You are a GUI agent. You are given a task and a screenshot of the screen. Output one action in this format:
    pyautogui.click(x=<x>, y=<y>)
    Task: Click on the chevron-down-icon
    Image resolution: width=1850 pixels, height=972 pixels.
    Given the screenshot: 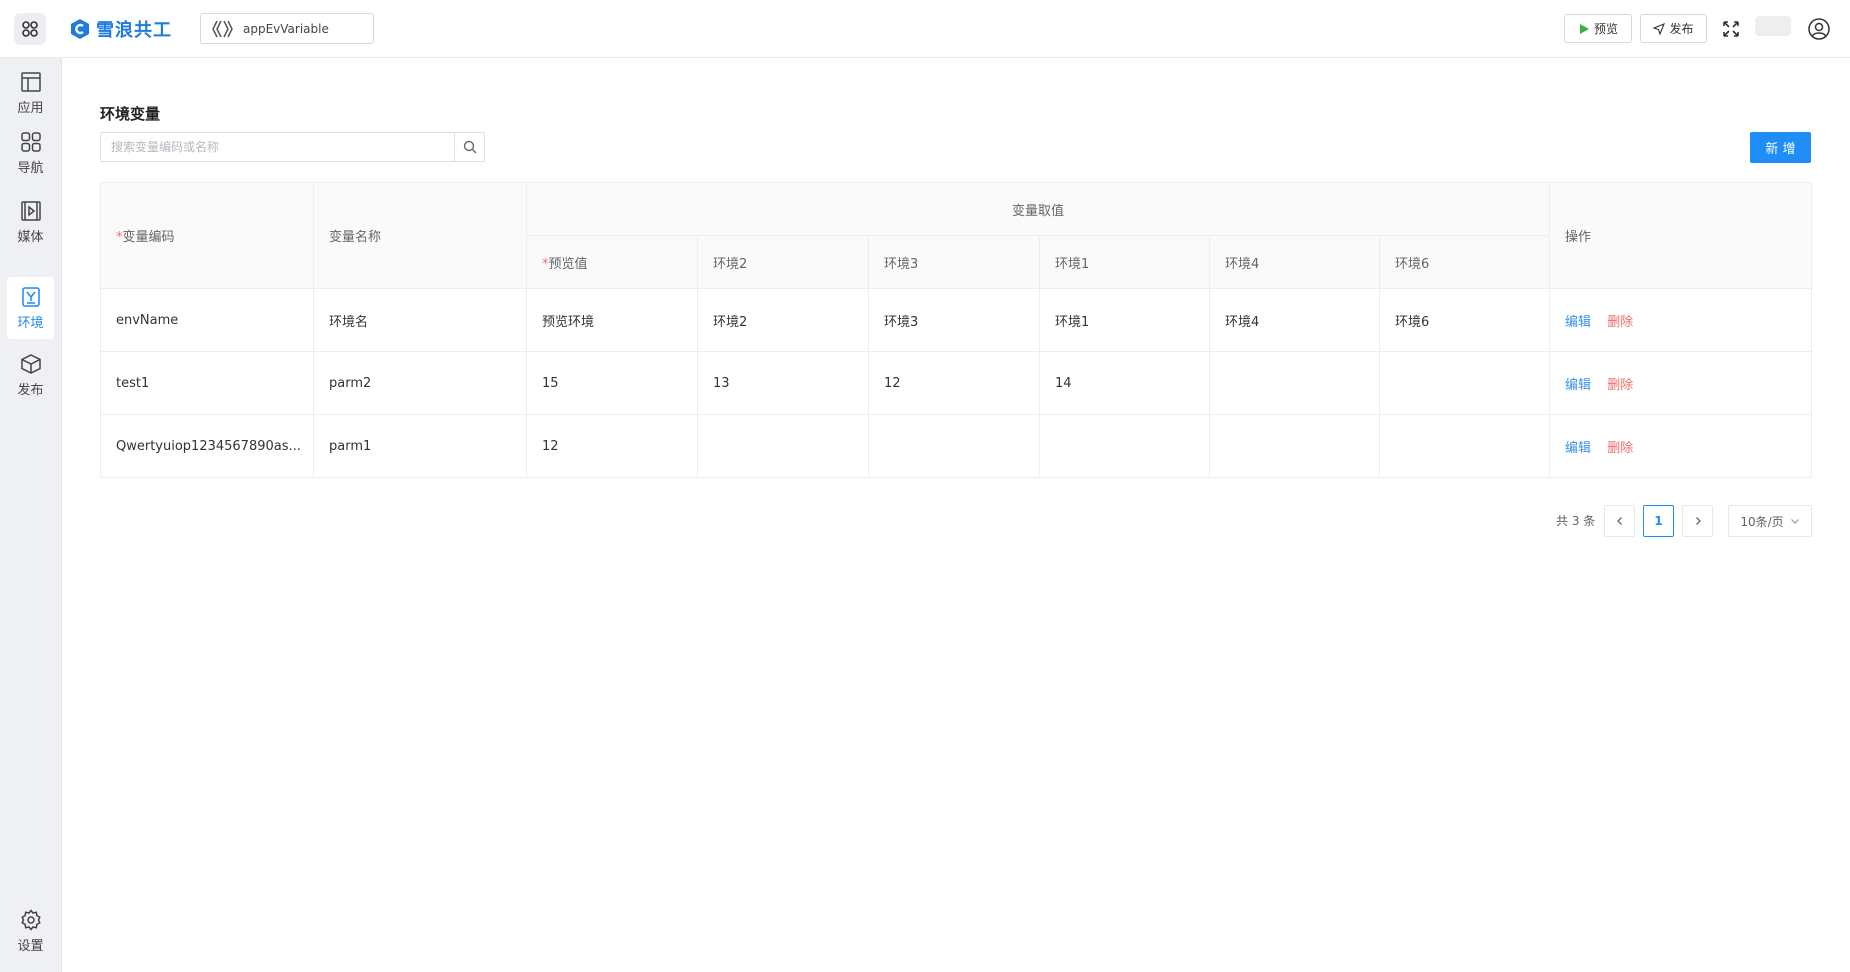 What is the action you would take?
    pyautogui.click(x=1794, y=521)
    